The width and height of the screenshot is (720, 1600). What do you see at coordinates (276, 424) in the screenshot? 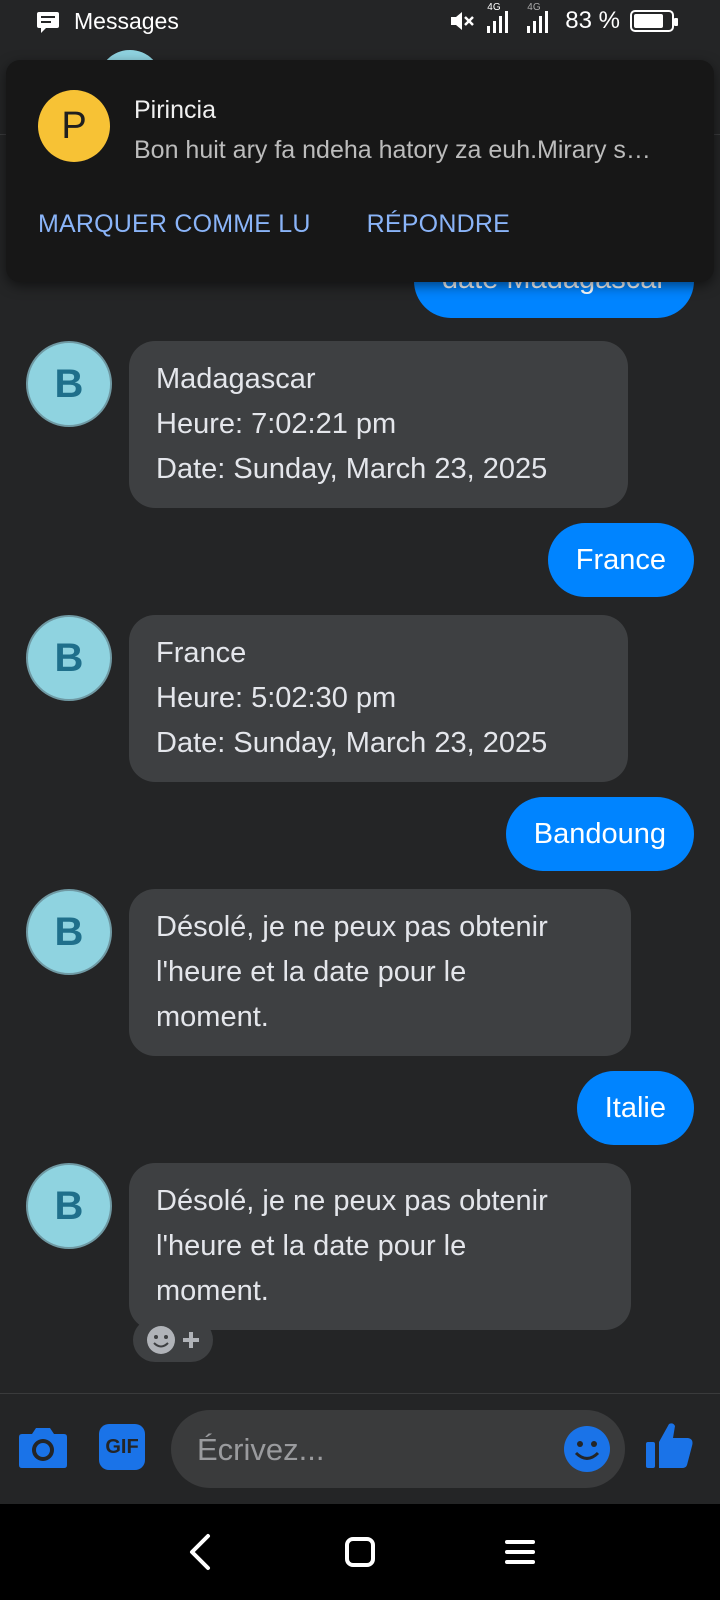
I see `message-line: Heure: 7:02:21 pm` at bounding box center [276, 424].